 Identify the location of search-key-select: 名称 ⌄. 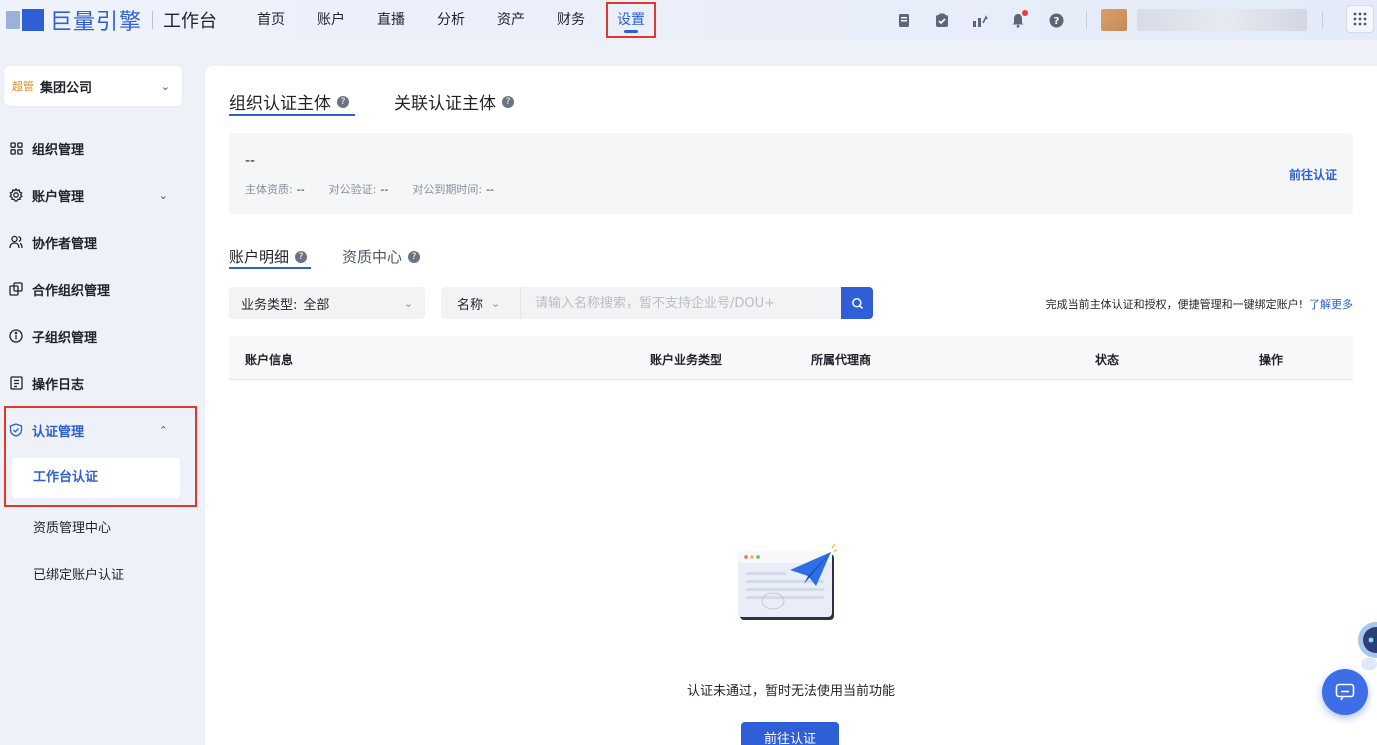
(481, 303).